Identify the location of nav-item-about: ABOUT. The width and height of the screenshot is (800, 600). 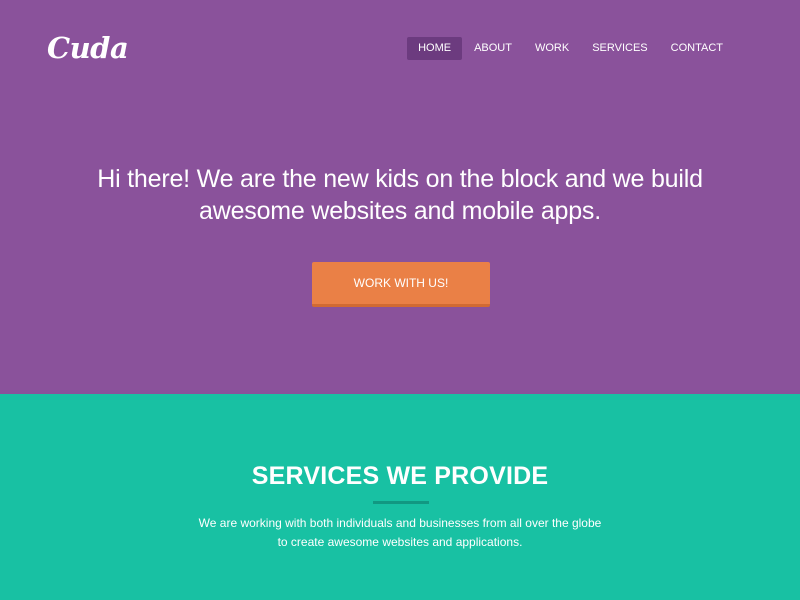
(493, 48).